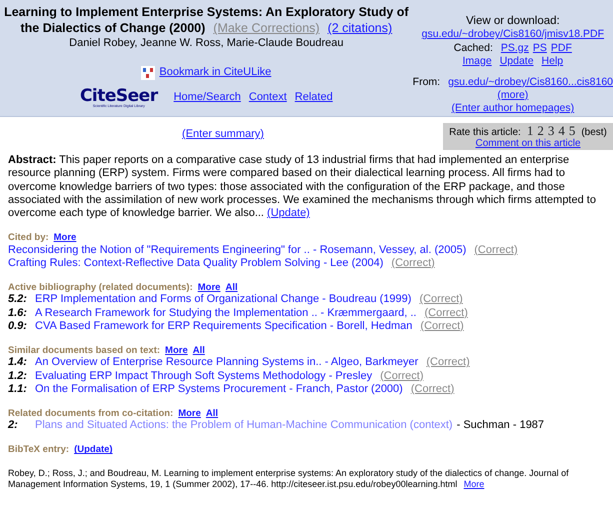 The width and height of the screenshot is (613, 508). Describe the element at coordinates (91, 413) in the screenshot. I see `section-heading: Related documents from co-citation:` at that location.